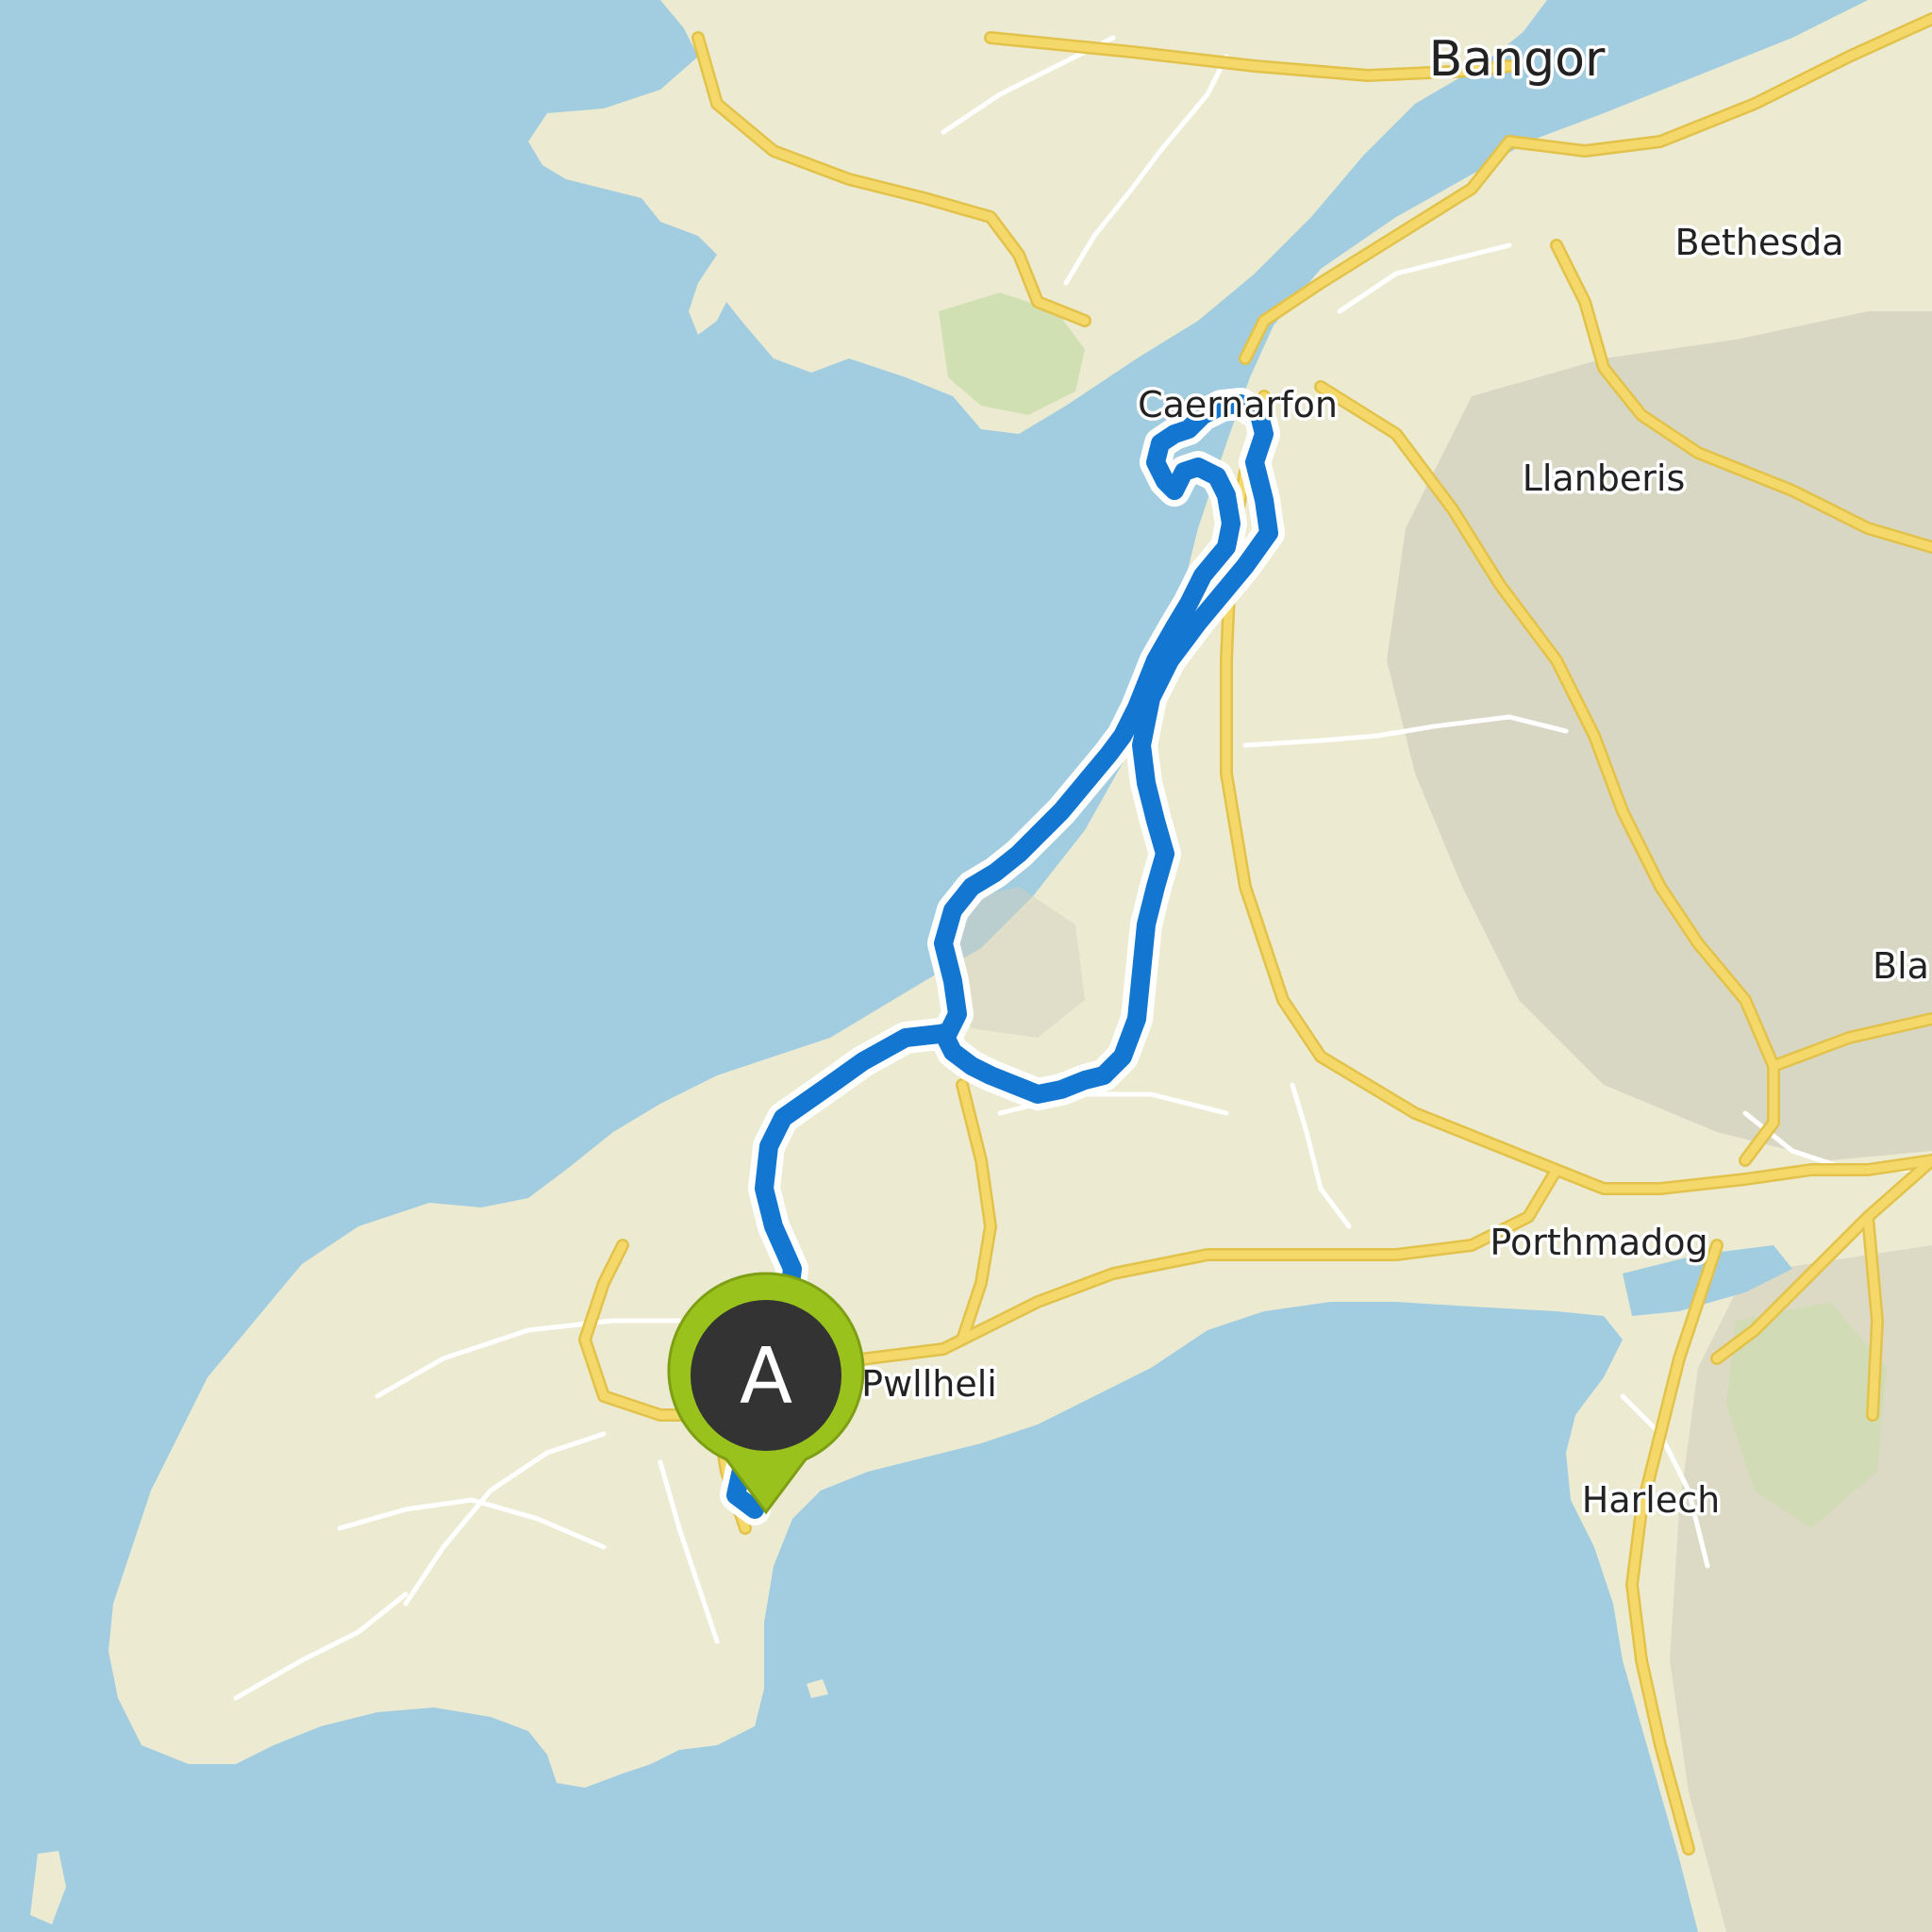  I want to click on place-label-caernarfon: Caernarfon, so click(1238, 404).